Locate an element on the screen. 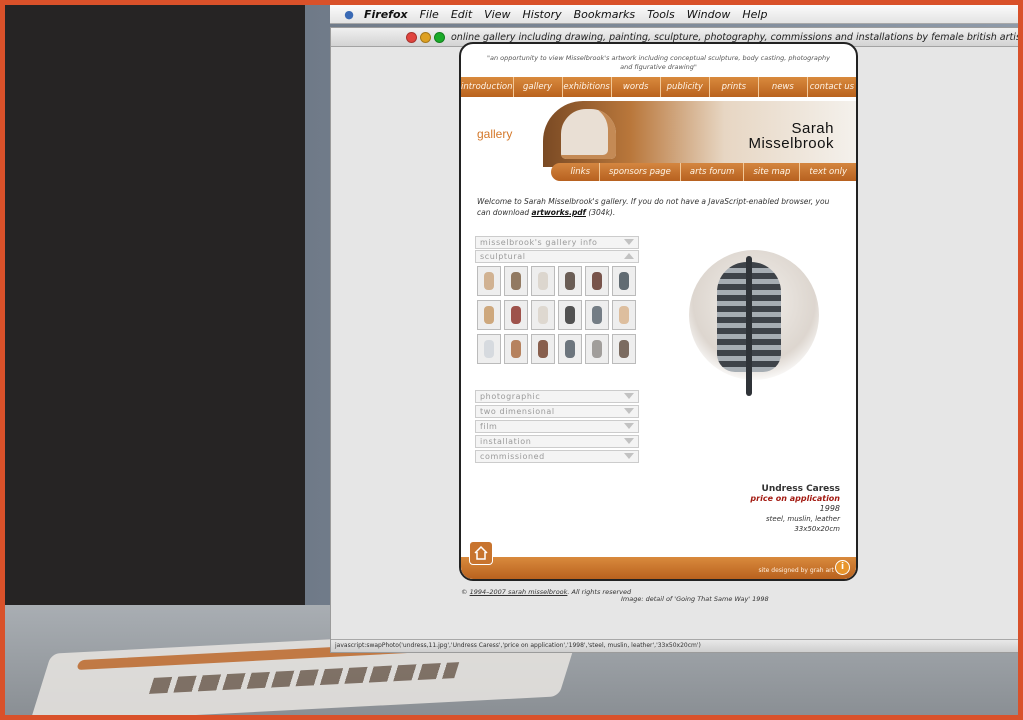 The height and width of the screenshot is (720, 1023). intro-text-after: (304k). is located at coordinates (600, 212).